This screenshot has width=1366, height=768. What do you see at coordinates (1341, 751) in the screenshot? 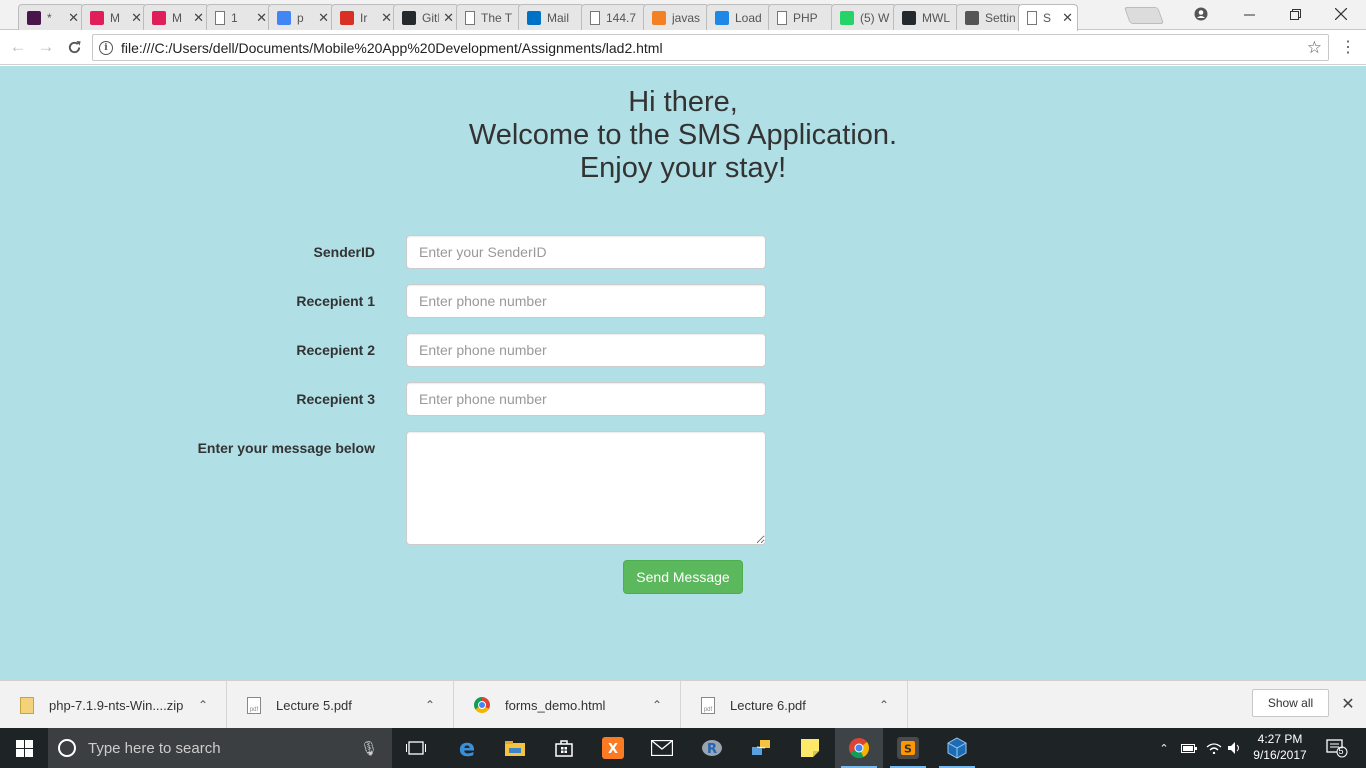
I see `notification-count: 5` at bounding box center [1341, 751].